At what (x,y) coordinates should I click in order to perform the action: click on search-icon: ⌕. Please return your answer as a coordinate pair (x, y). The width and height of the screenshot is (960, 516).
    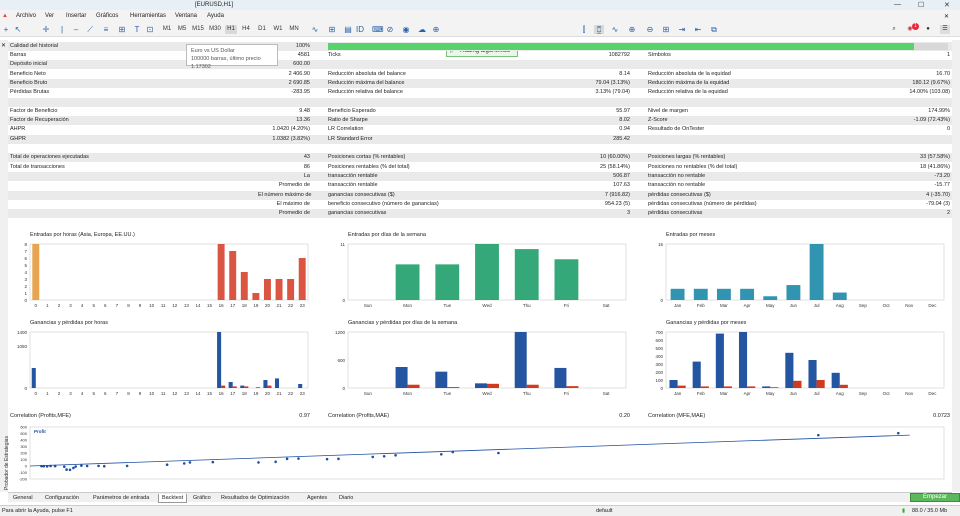
    Looking at the image, I should click on (894, 29).